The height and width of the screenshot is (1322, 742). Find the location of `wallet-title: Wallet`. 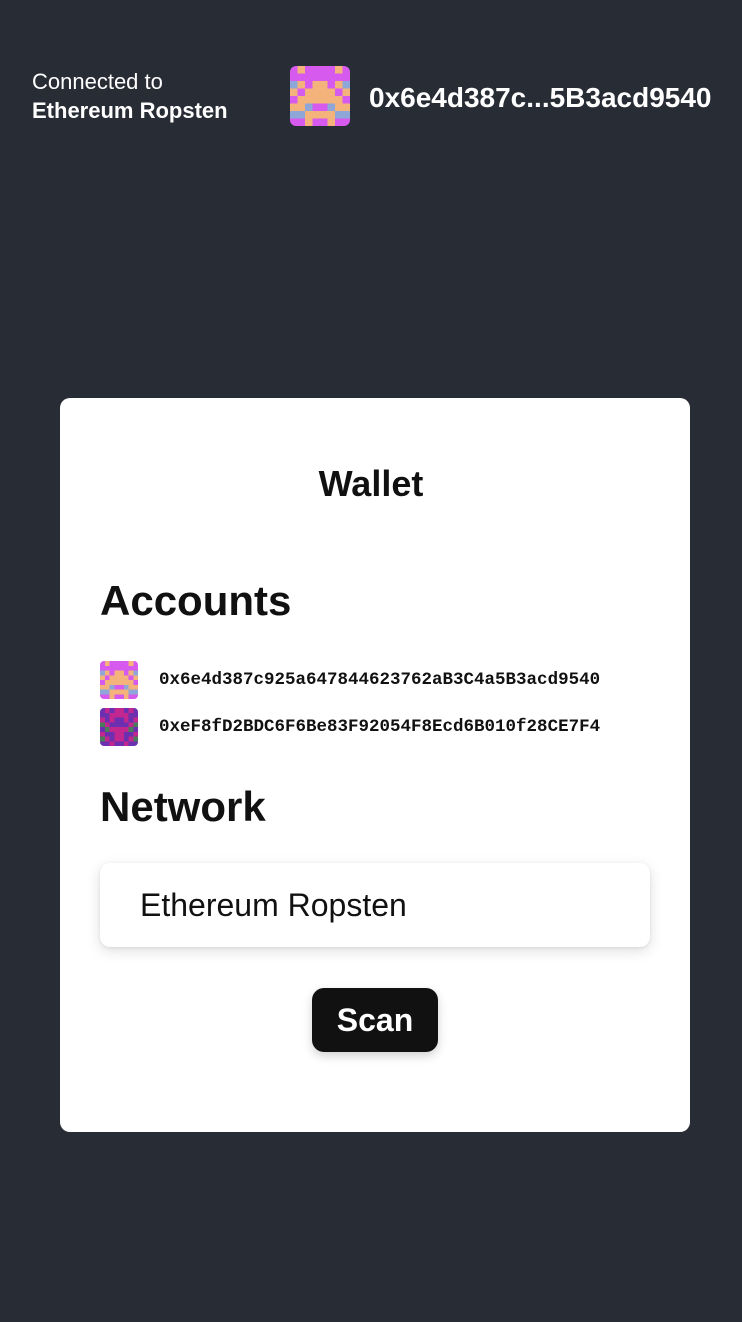

wallet-title: Wallet is located at coordinates (371, 483).